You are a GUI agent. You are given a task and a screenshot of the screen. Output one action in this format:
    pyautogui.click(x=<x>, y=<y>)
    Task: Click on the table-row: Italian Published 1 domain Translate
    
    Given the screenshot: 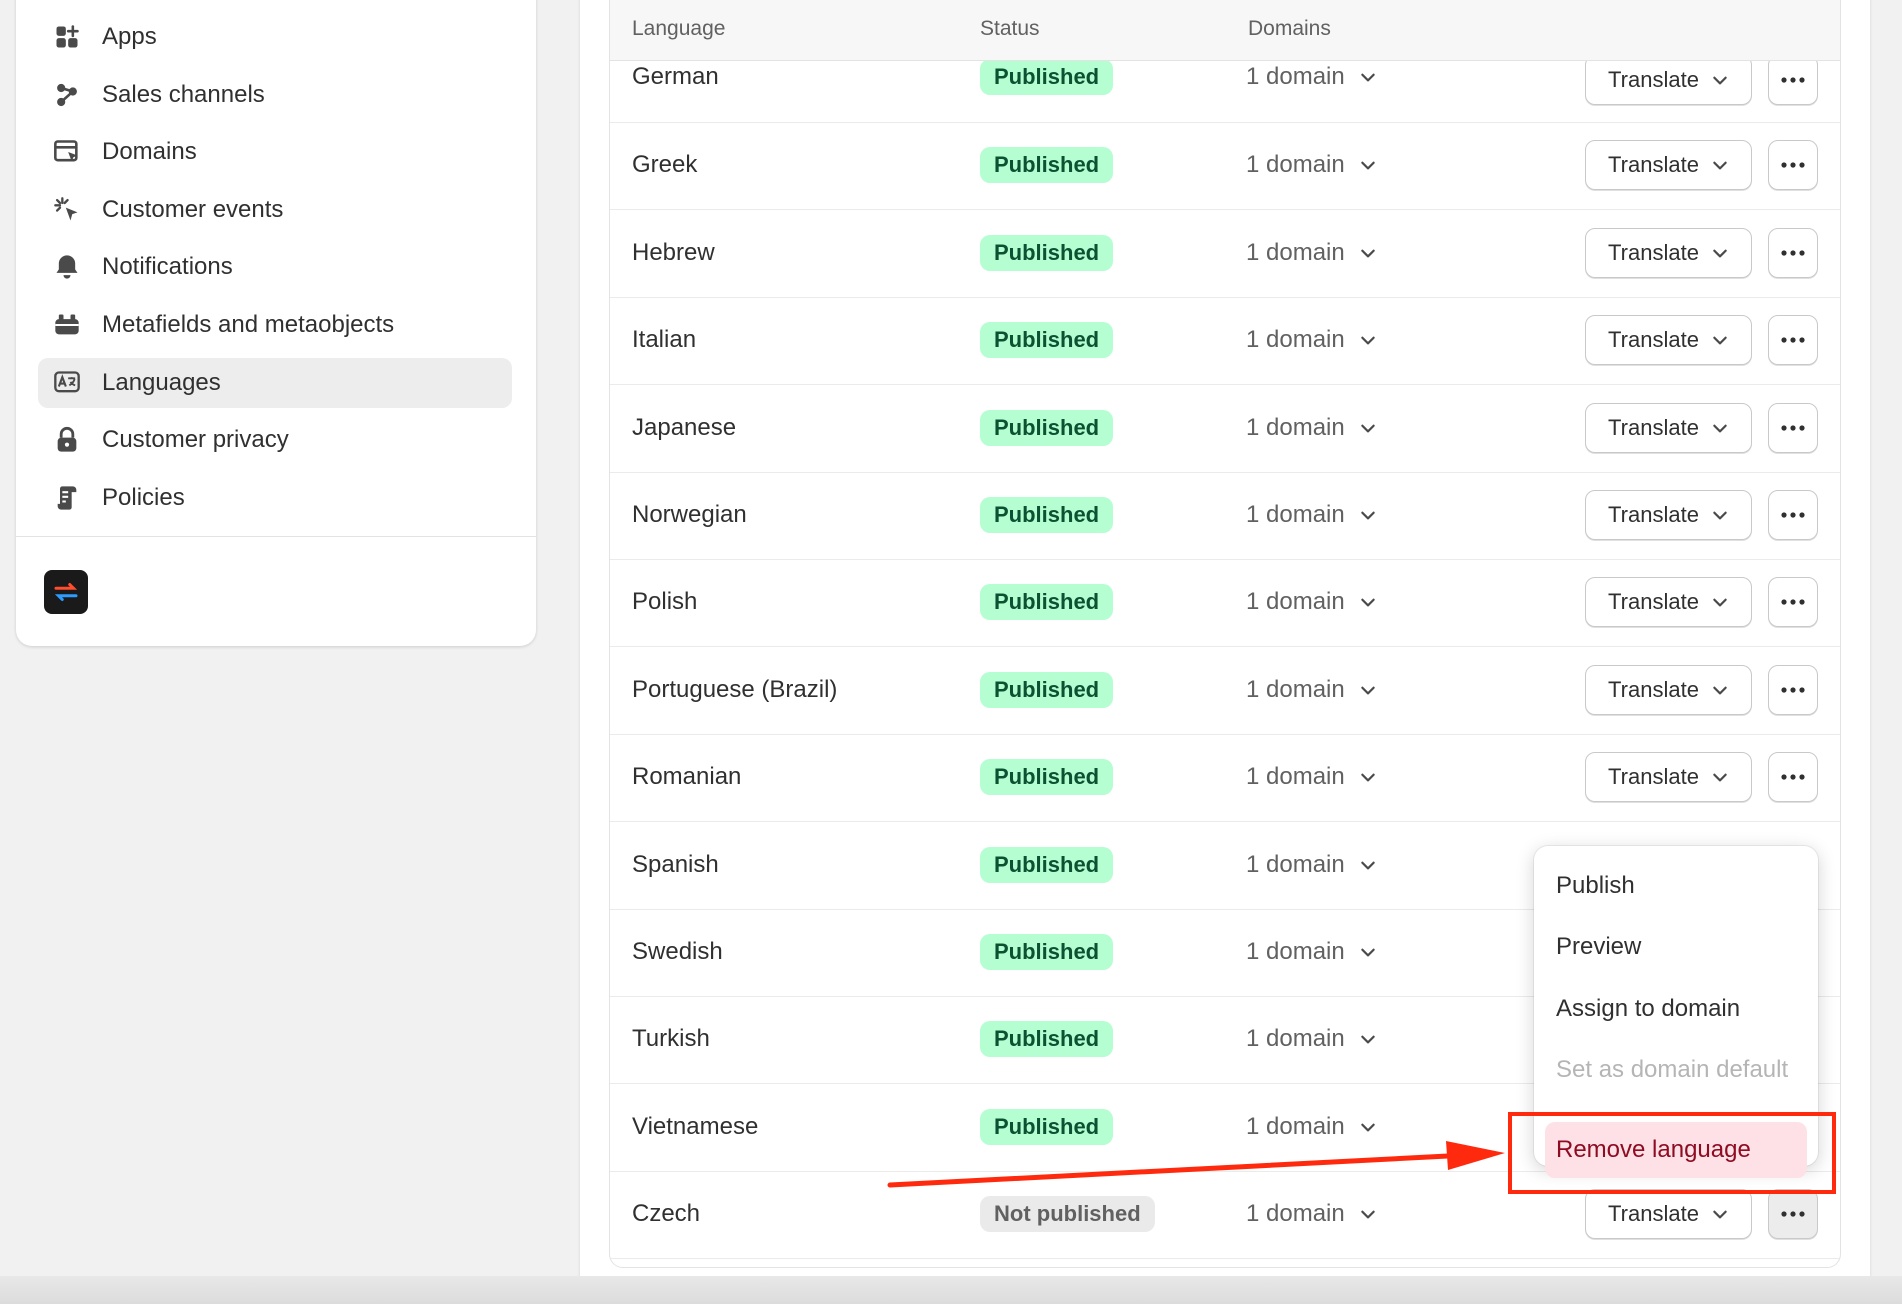 What is the action you would take?
    pyautogui.click(x=1225, y=342)
    